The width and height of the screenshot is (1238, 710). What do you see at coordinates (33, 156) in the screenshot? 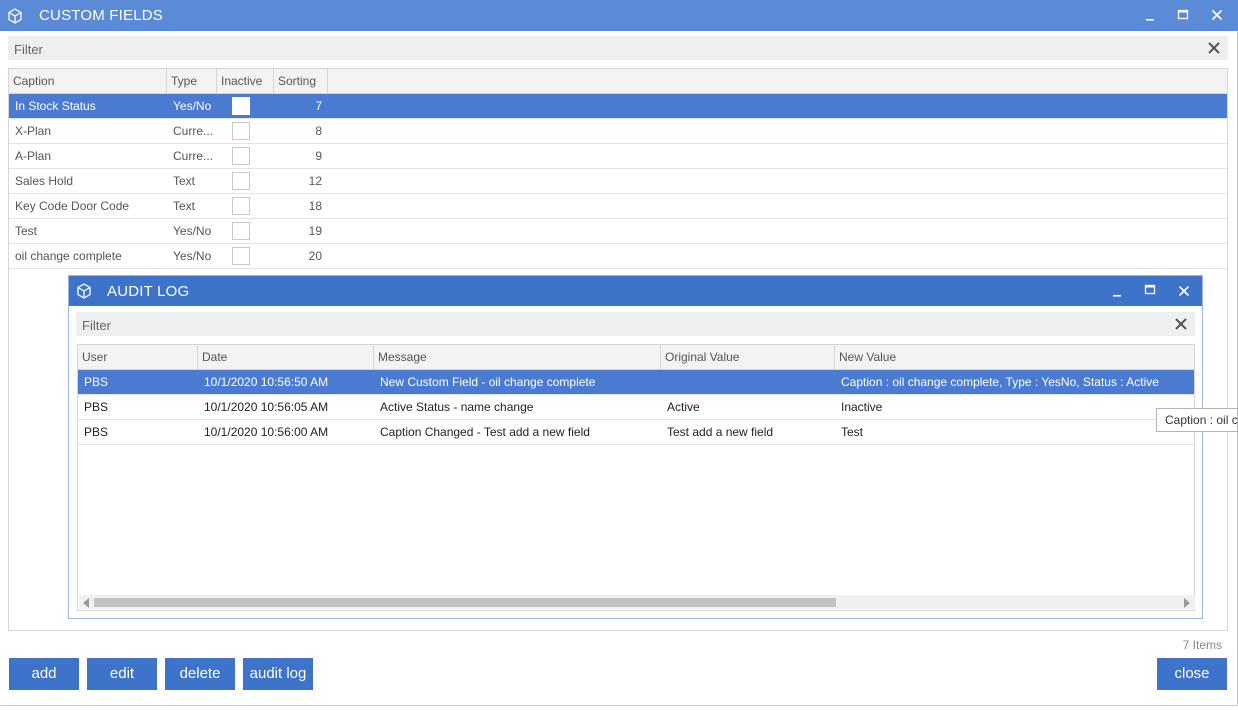
I see `cell-caption: A-Plan` at bounding box center [33, 156].